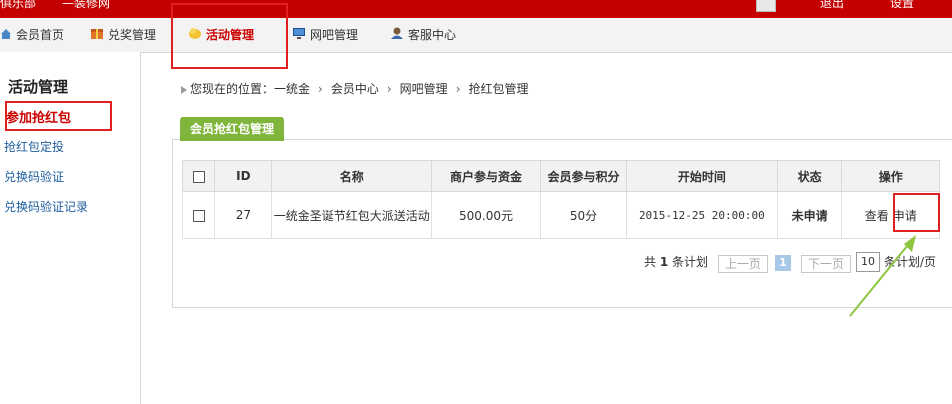 Image resolution: width=952 pixels, height=404 pixels. What do you see at coordinates (58, 116) in the screenshot?
I see `annotation-box-sidebar` at bounding box center [58, 116].